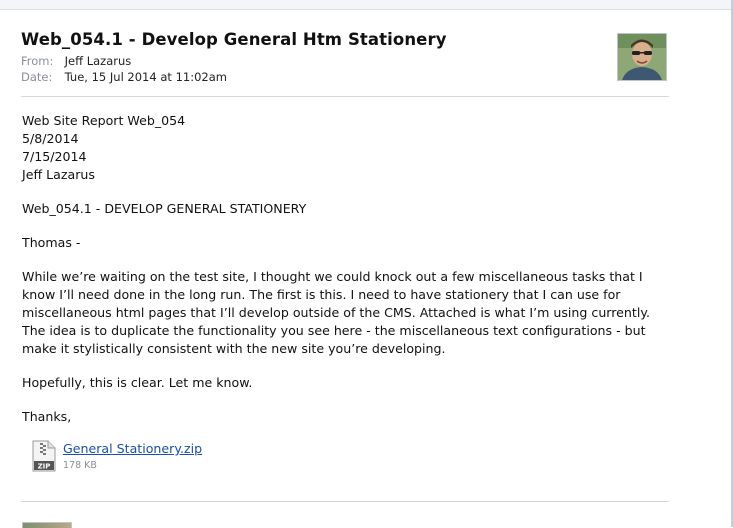 The image size is (733, 528). Describe the element at coordinates (47, 416) in the screenshot. I see `signoff: Thanks,` at that location.